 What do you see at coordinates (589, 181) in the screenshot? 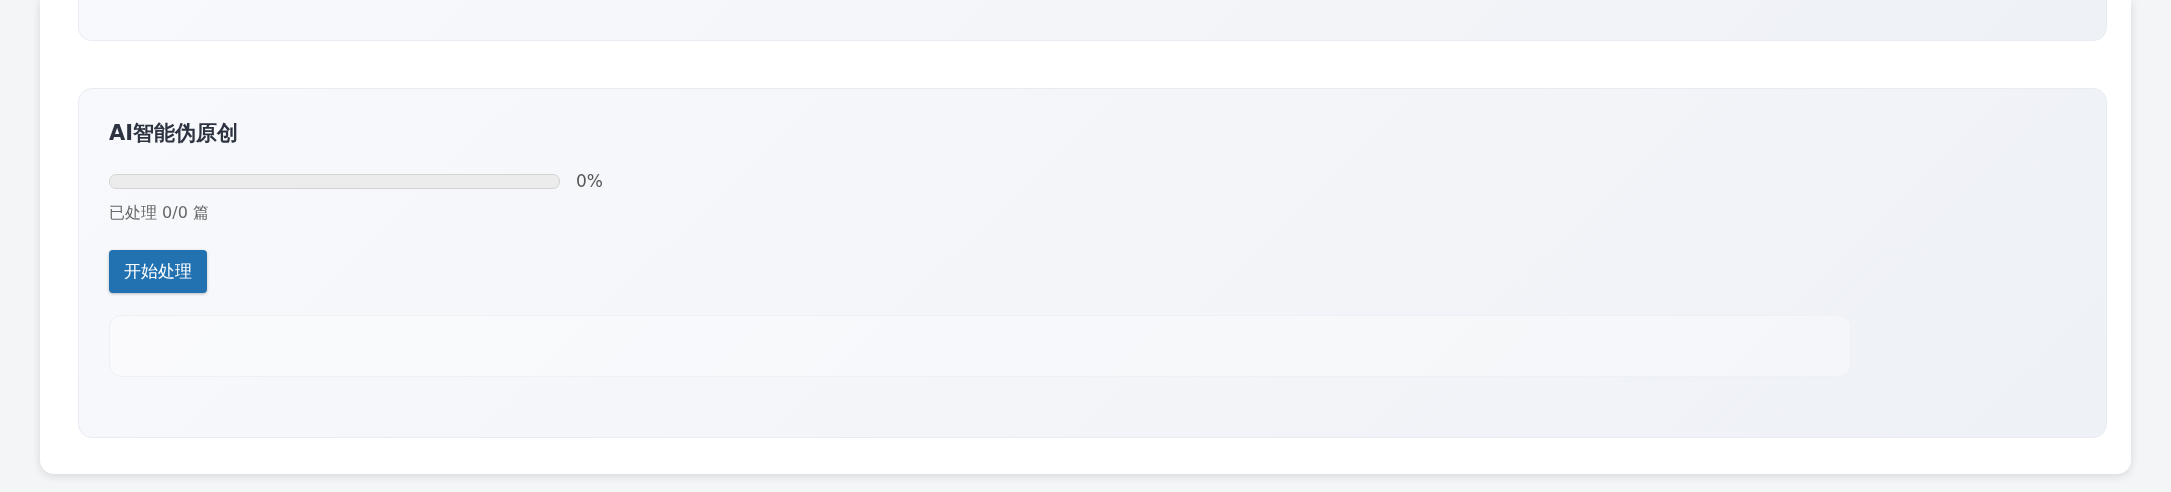
I see `progress-percent: 0%` at bounding box center [589, 181].